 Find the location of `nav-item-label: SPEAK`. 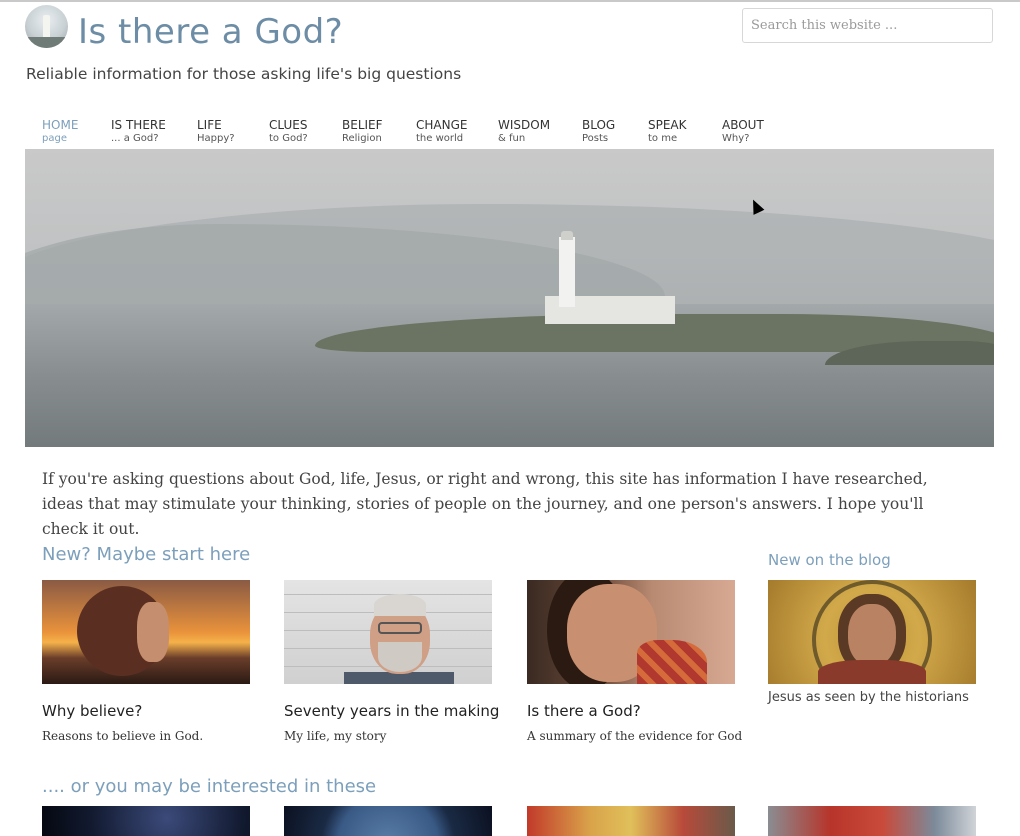

nav-item-label: SPEAK is located at coordinates (667, 125).